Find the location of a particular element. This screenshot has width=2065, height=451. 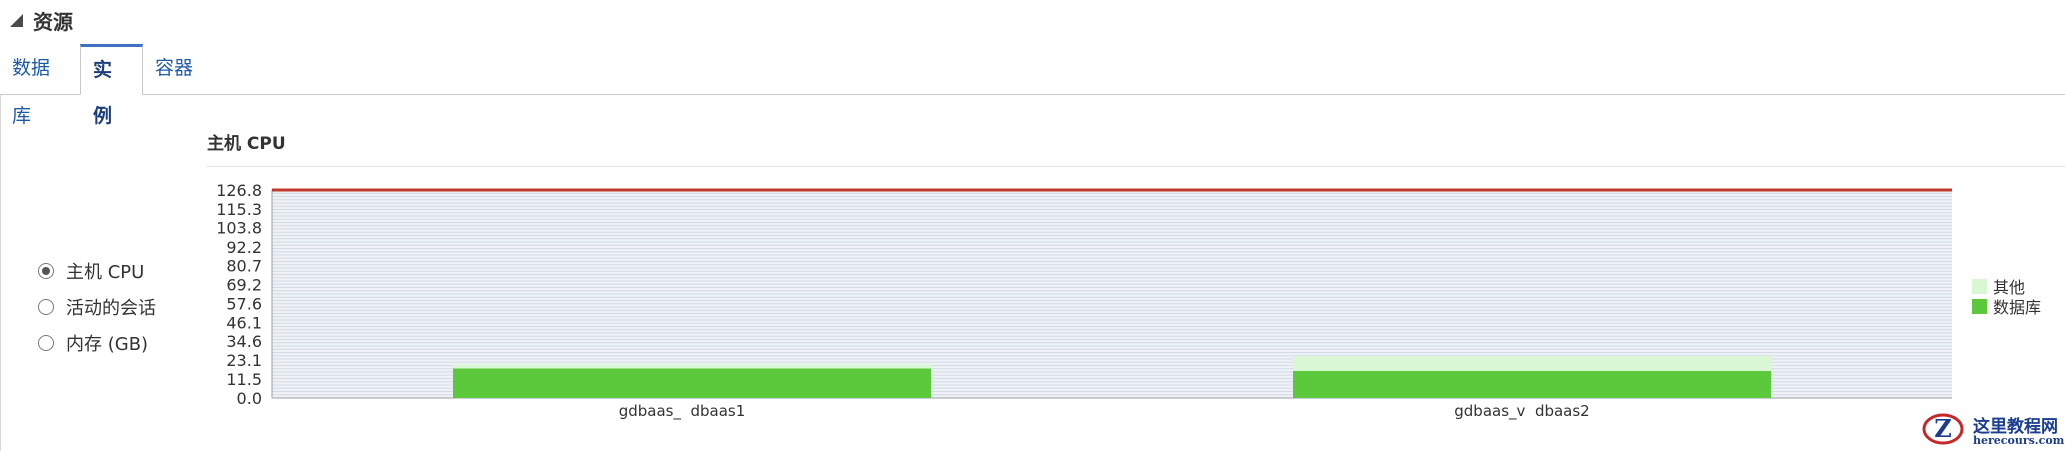

metric-radio-group: 主机 CPU 活动的会话 内存 (GB) is located at coordinates (97, 307).